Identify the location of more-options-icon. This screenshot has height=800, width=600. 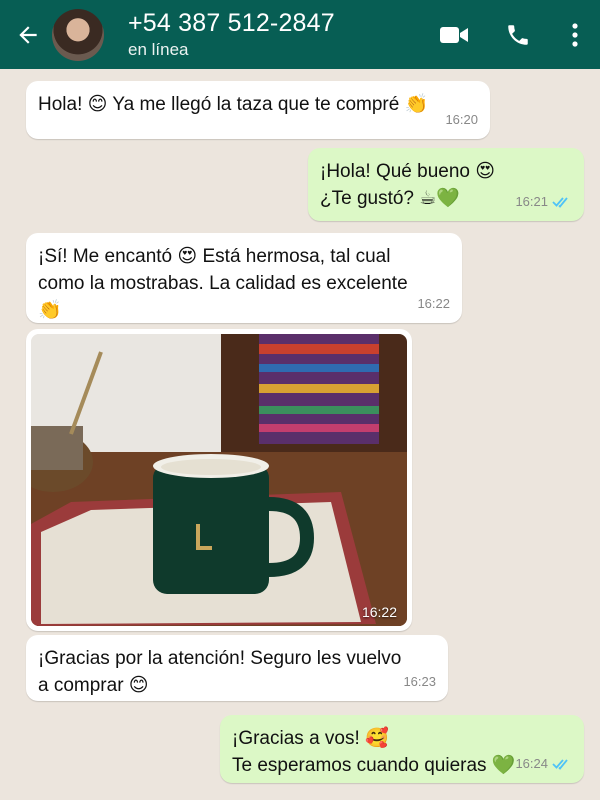
(575, 34).